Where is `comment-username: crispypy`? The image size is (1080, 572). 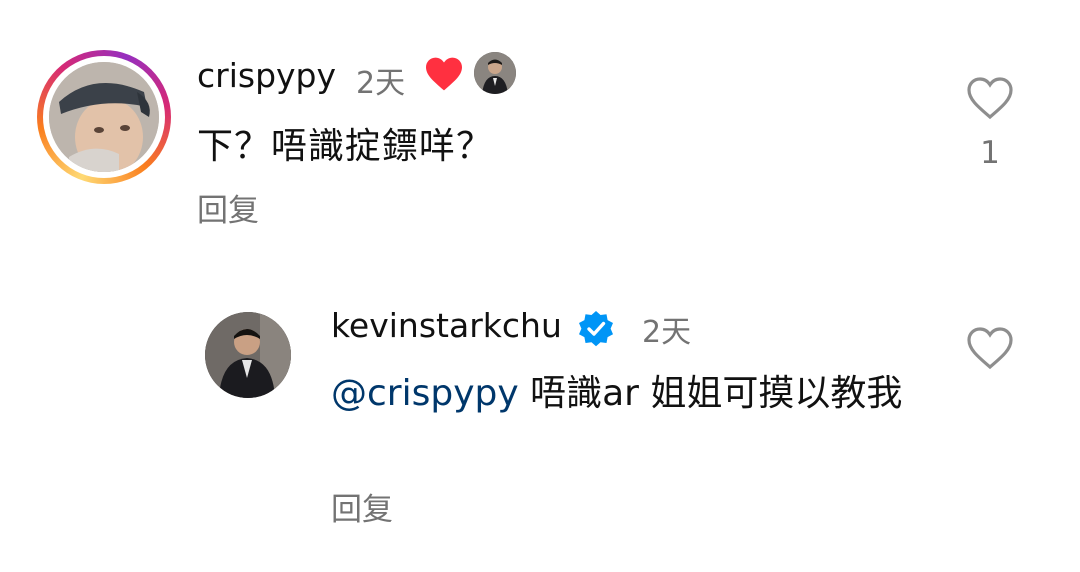
comment-username: crispypy is located at coordinates (266, 75).